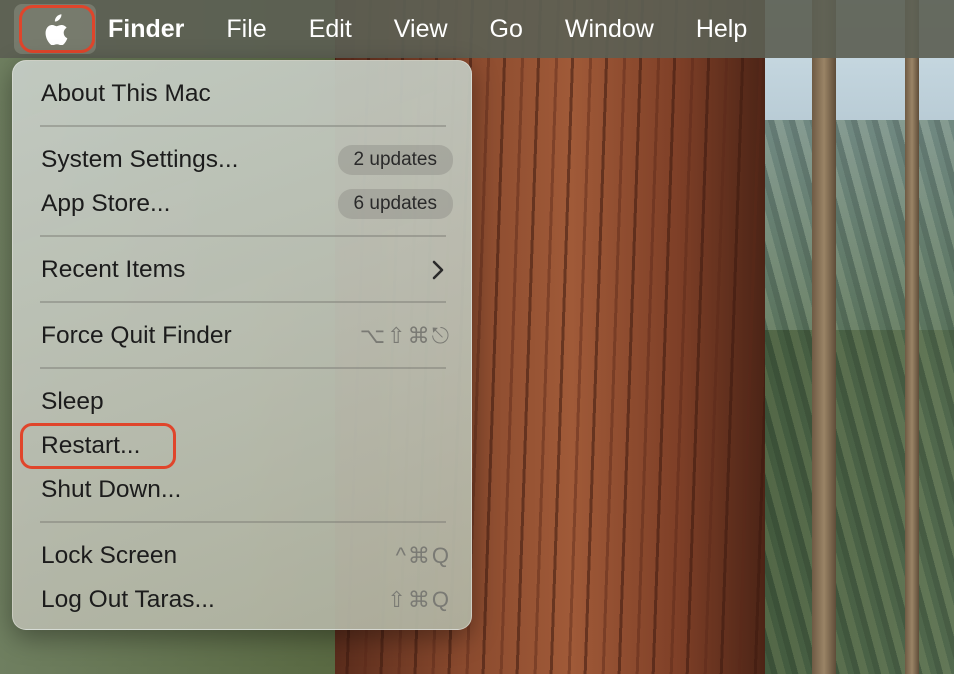 This screenshot has width=954, height=674. What do you see at coordinates (126, 93) in the screenshot?
I see `menu-item-label: About This Mac` at bounding box center [126, 93].